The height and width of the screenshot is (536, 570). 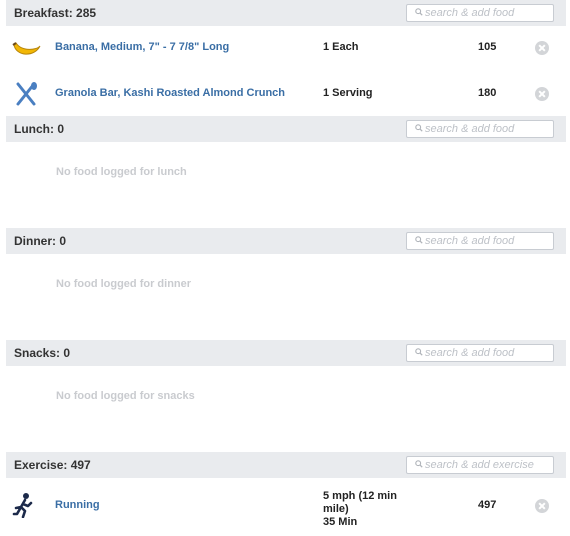 I want to click on fork-knife-icon, so click(x=26, y=94).